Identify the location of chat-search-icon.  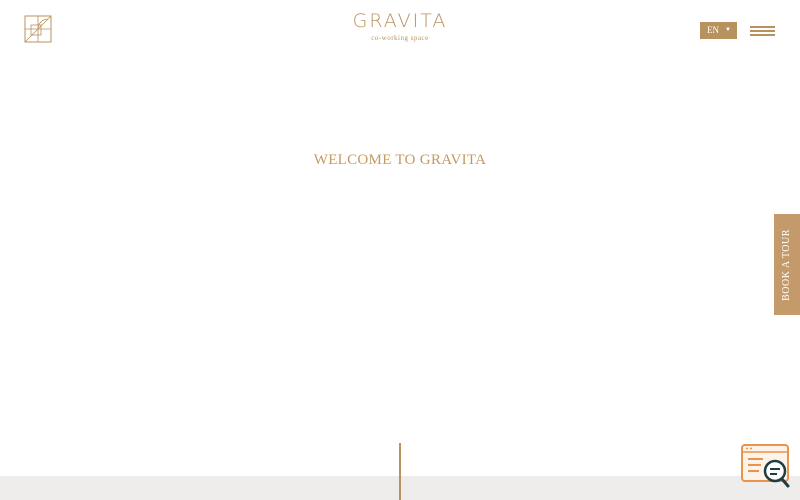
(765, 466).